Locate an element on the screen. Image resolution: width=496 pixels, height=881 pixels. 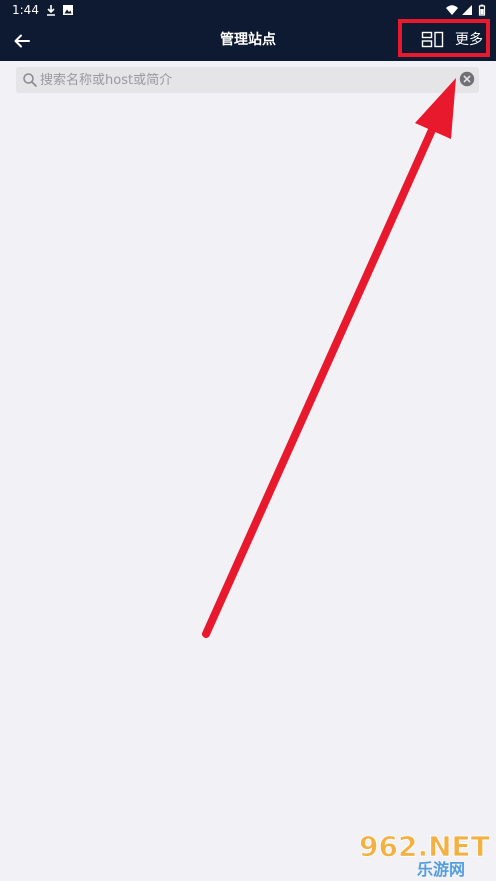
search-icon is located at coordinates (30, 80).